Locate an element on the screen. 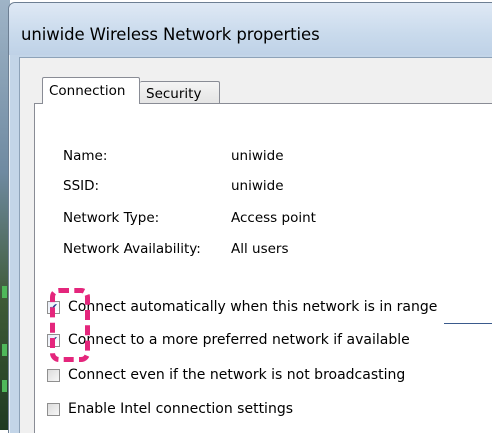  tab-connection-label: Connection is located at coordinates (87, 91).